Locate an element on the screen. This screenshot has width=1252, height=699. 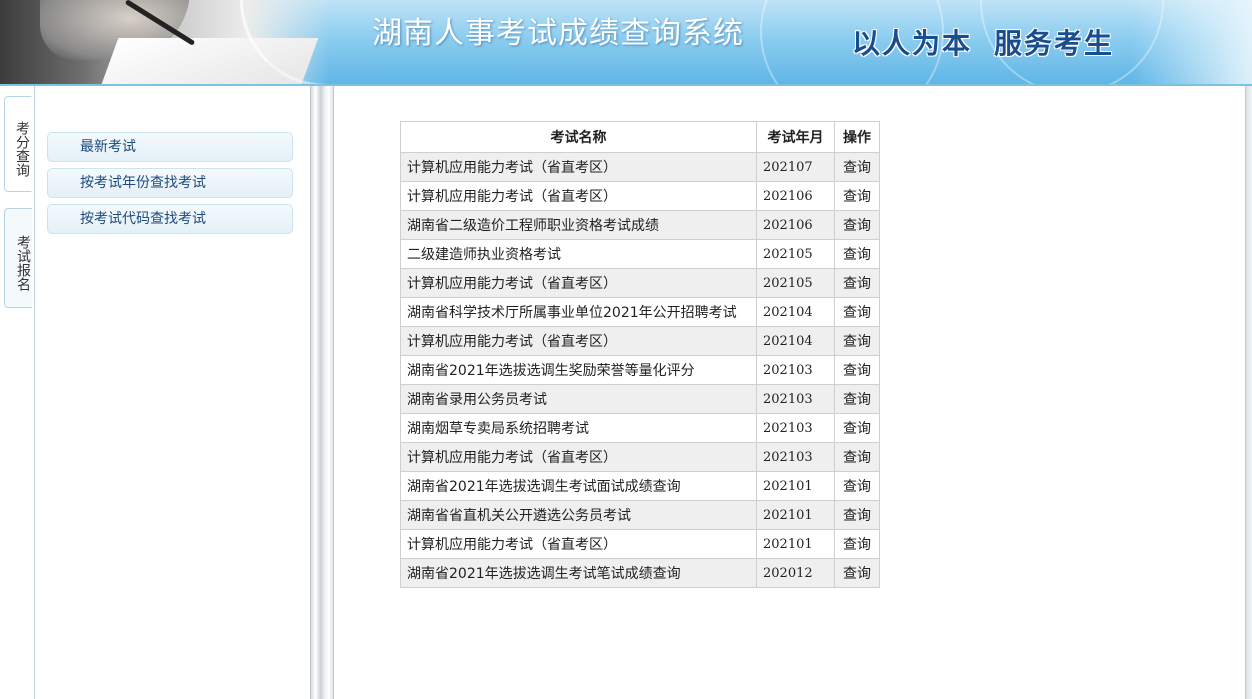
system-title: 湖南人事考试成绩查询系统 is located at coordinates (558, 33).